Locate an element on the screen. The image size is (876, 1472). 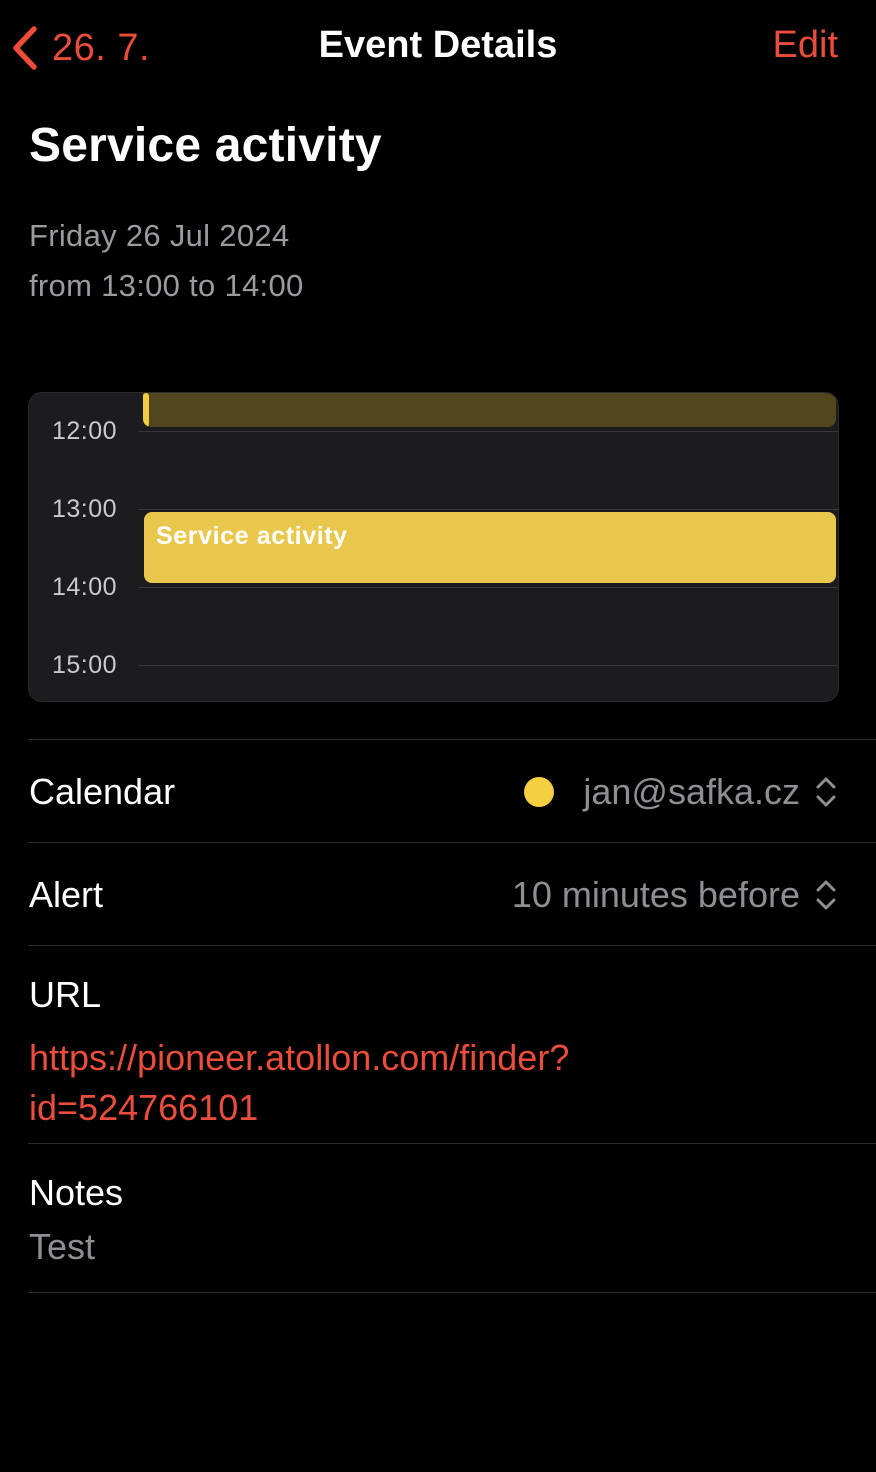
edit-button: Edit is located at coordinates (805, 45).